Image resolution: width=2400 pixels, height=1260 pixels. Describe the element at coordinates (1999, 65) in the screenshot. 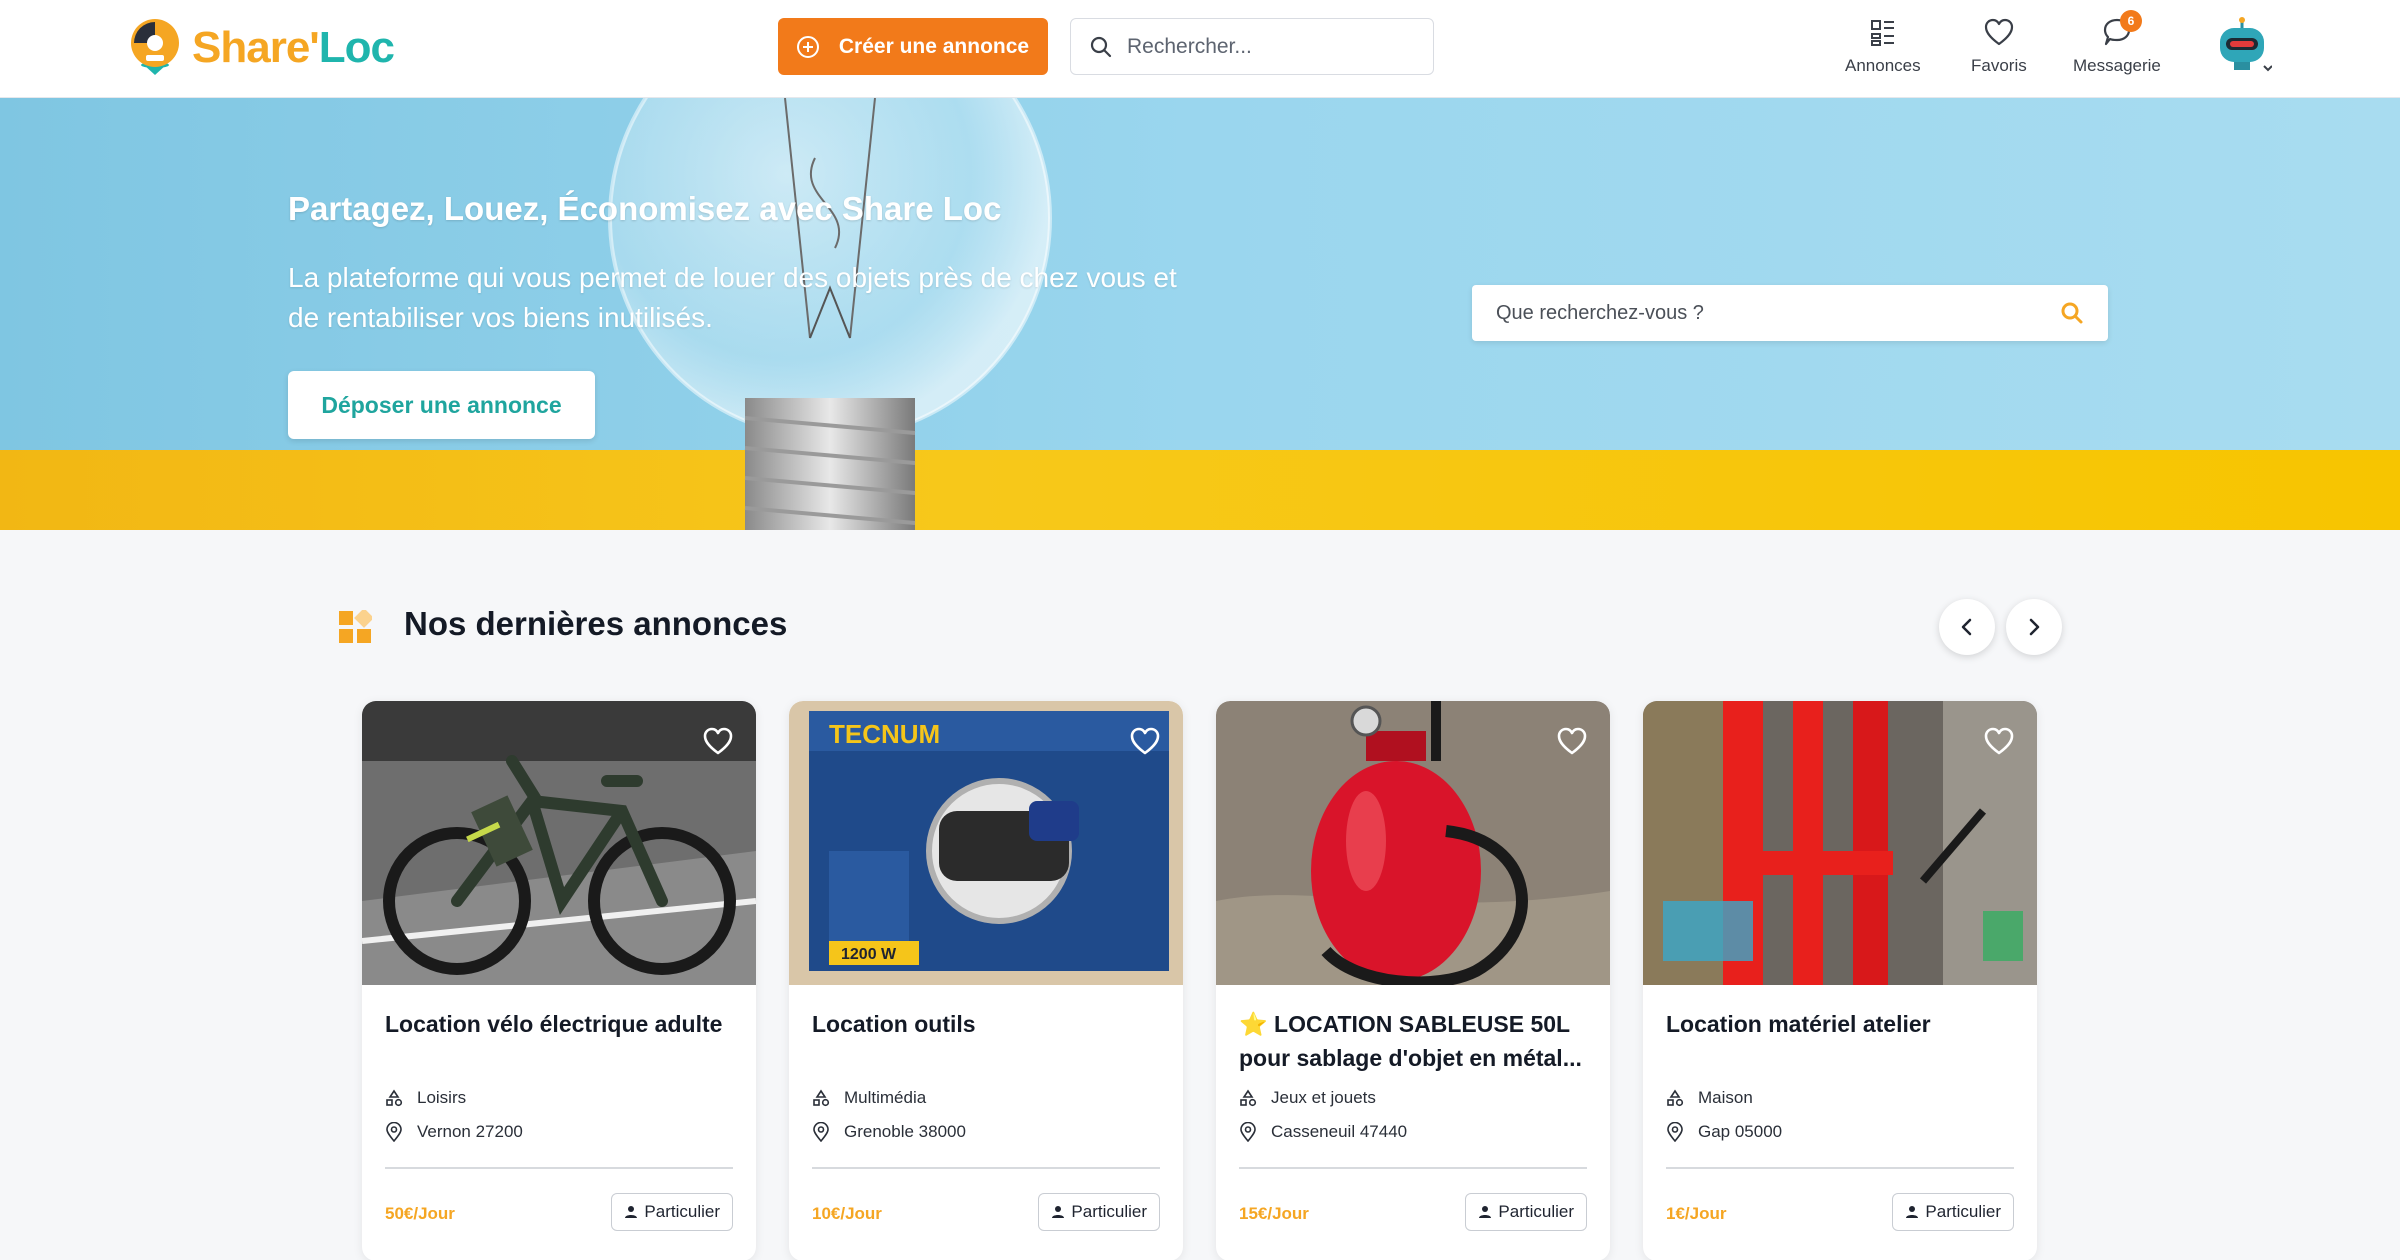

I see `nav-favoris-label: Favoris` at that location.